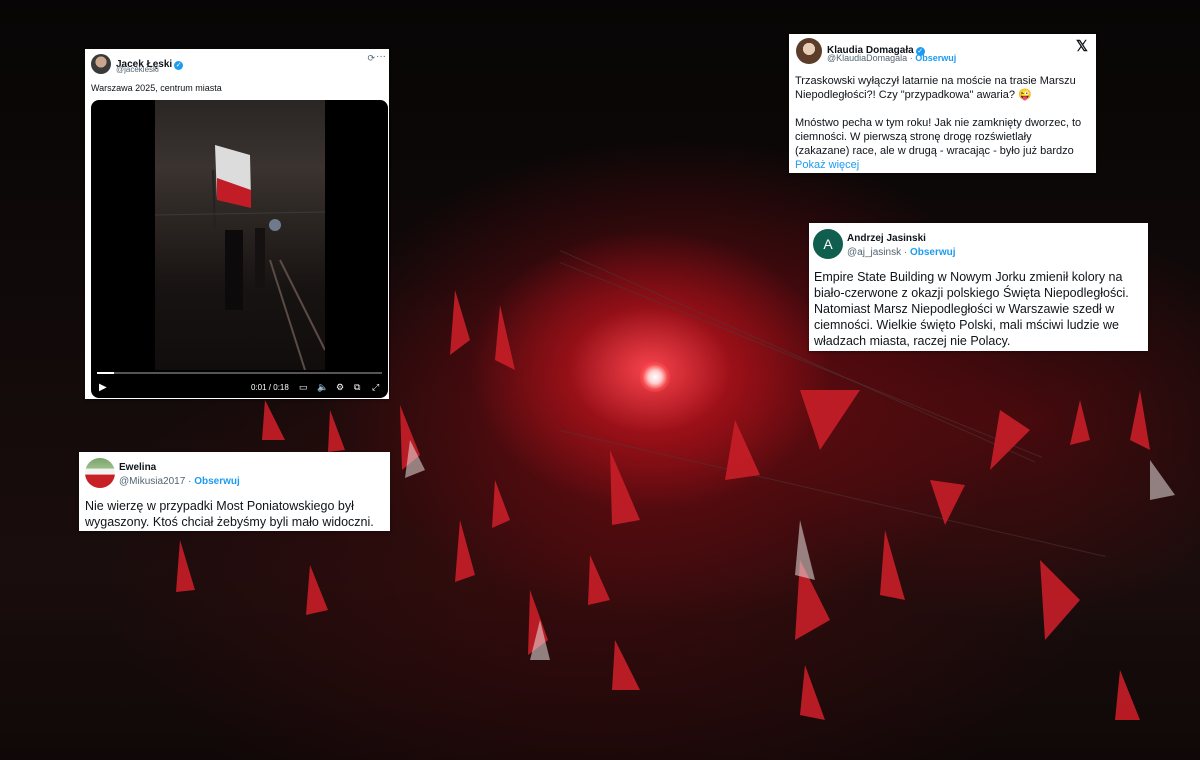  What do you see at coordinates (240, 257) in the screenshot?
I see `video-scene` at bounding box center [240, 257].